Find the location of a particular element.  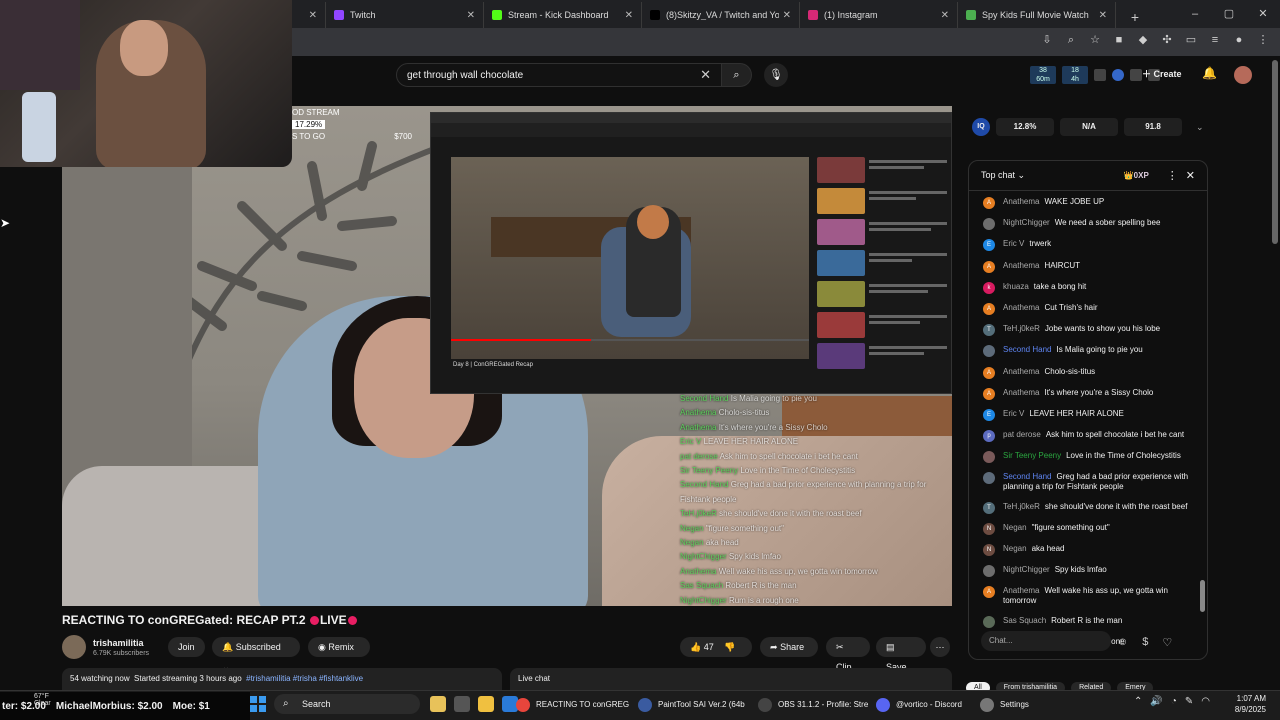

browser-tab: ✕ is located at coordinates (308, 15).